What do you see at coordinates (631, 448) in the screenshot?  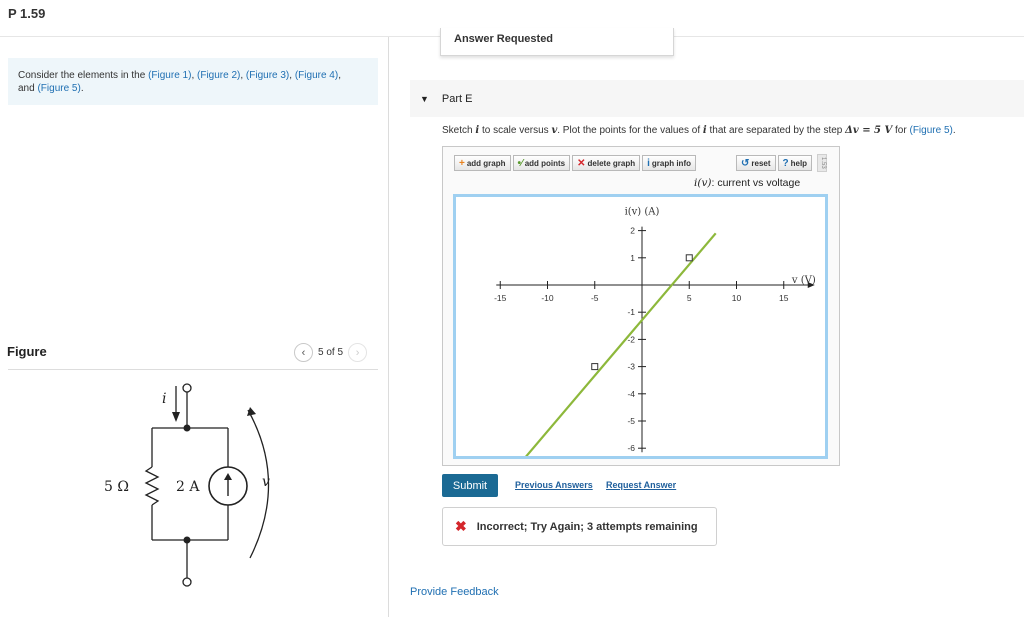 I see `y-tick-label: -6` at bounding box center [631, 448].